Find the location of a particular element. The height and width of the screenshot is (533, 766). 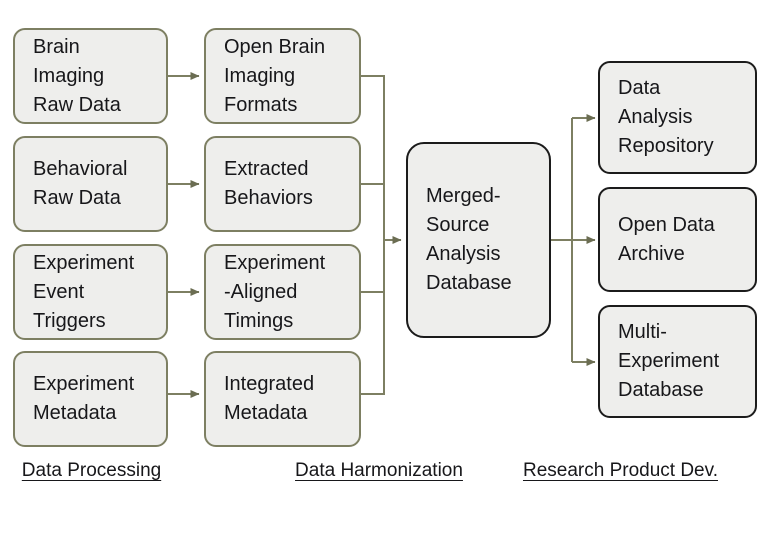

node-merged-source-analysis-database: Merged- Source Analysis Database is located at coordinates (478, 240).